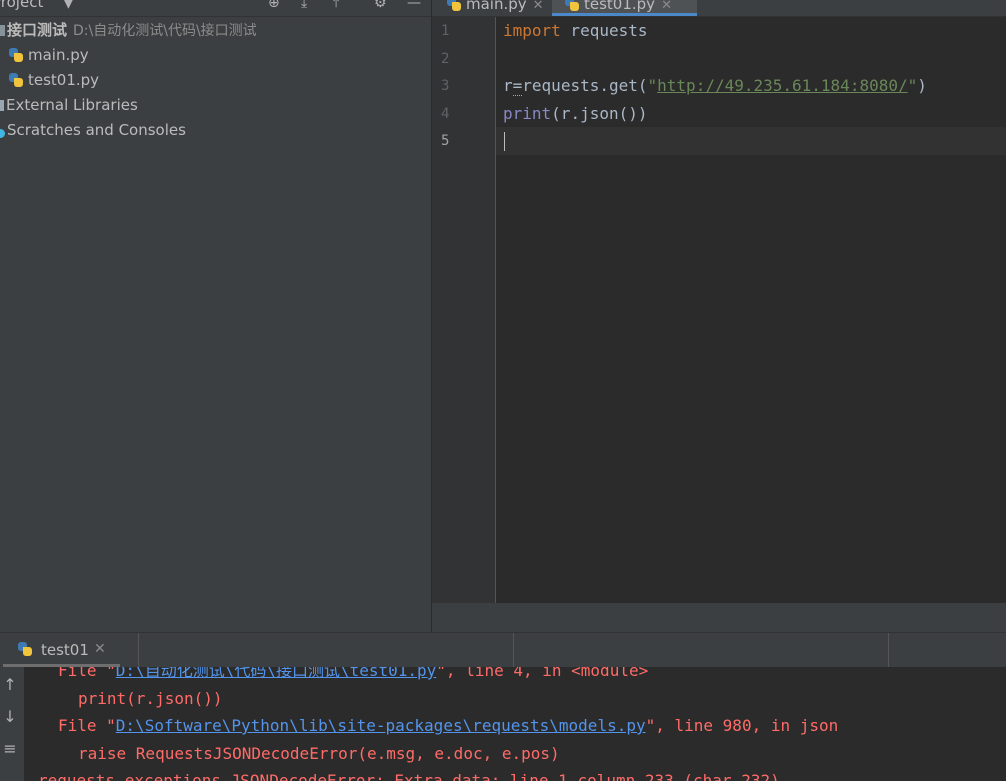 The width and height of the screenshot is (1006, 781). I want to click on tree-item-scratches: Scratches and Consoles, so click(93, 130).